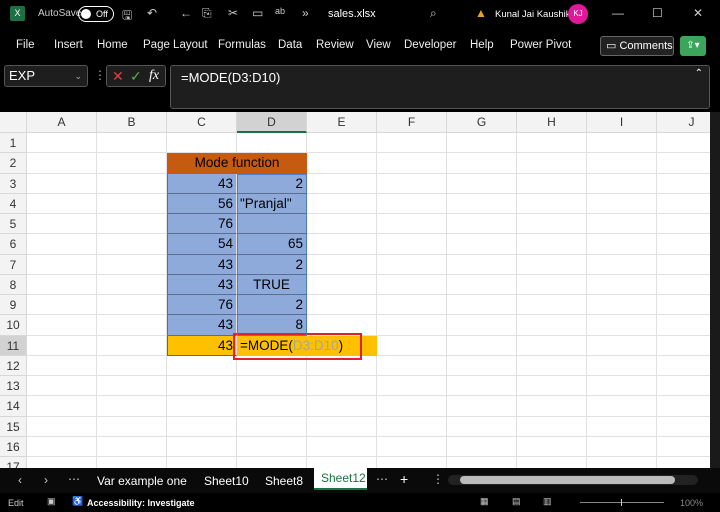  Describe the element at coordinates (68, 45) in the screenshot. I see `tab-insert: Insert` at that location.